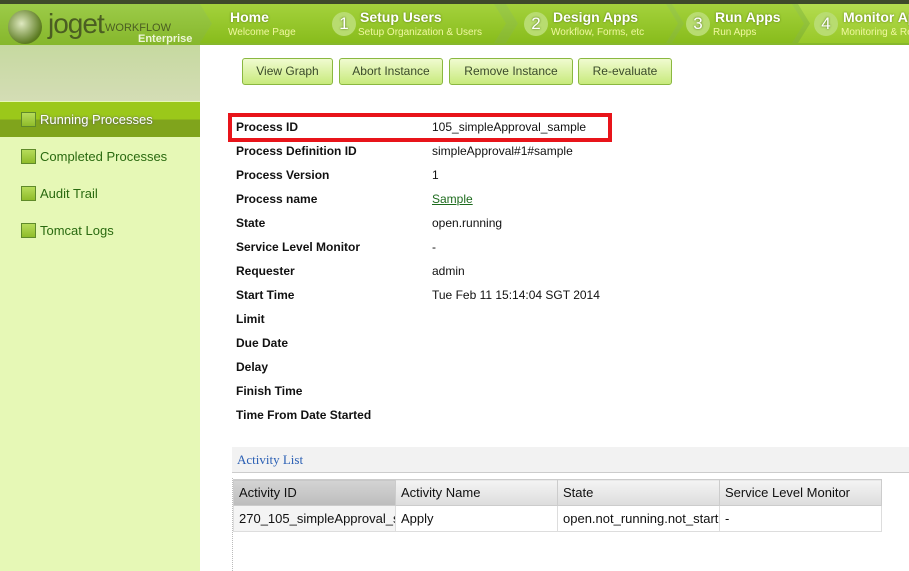 This screenshot has height=571, width=909. Describe the element at coordinates (625, 71) in the screenshot. I see `re-evaluate-button: Re-evaluate` at that location.